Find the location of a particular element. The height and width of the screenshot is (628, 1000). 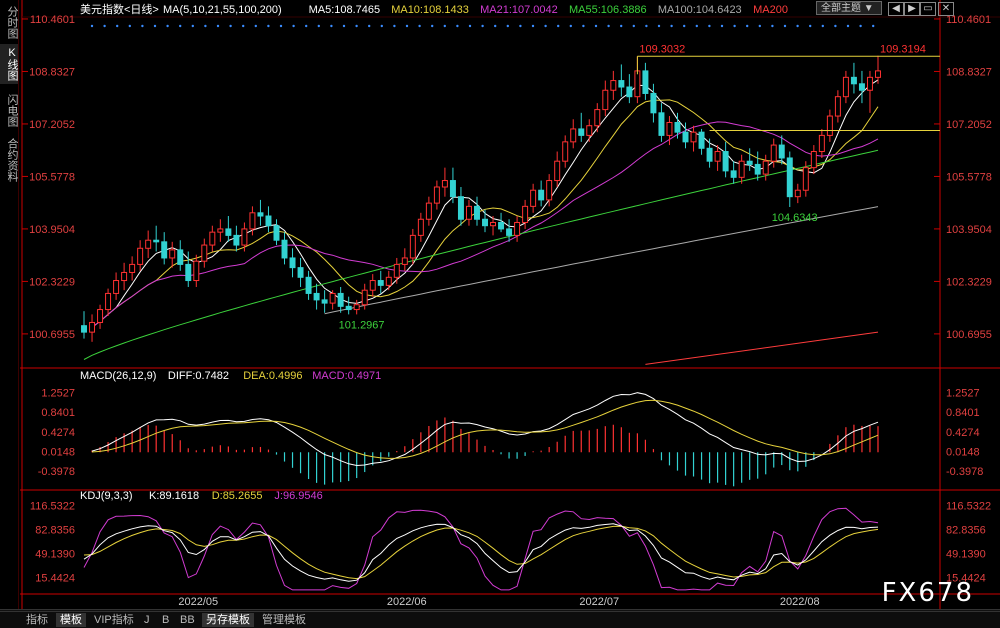

forward-icon: ▶ is located at coordinates (912, 9).